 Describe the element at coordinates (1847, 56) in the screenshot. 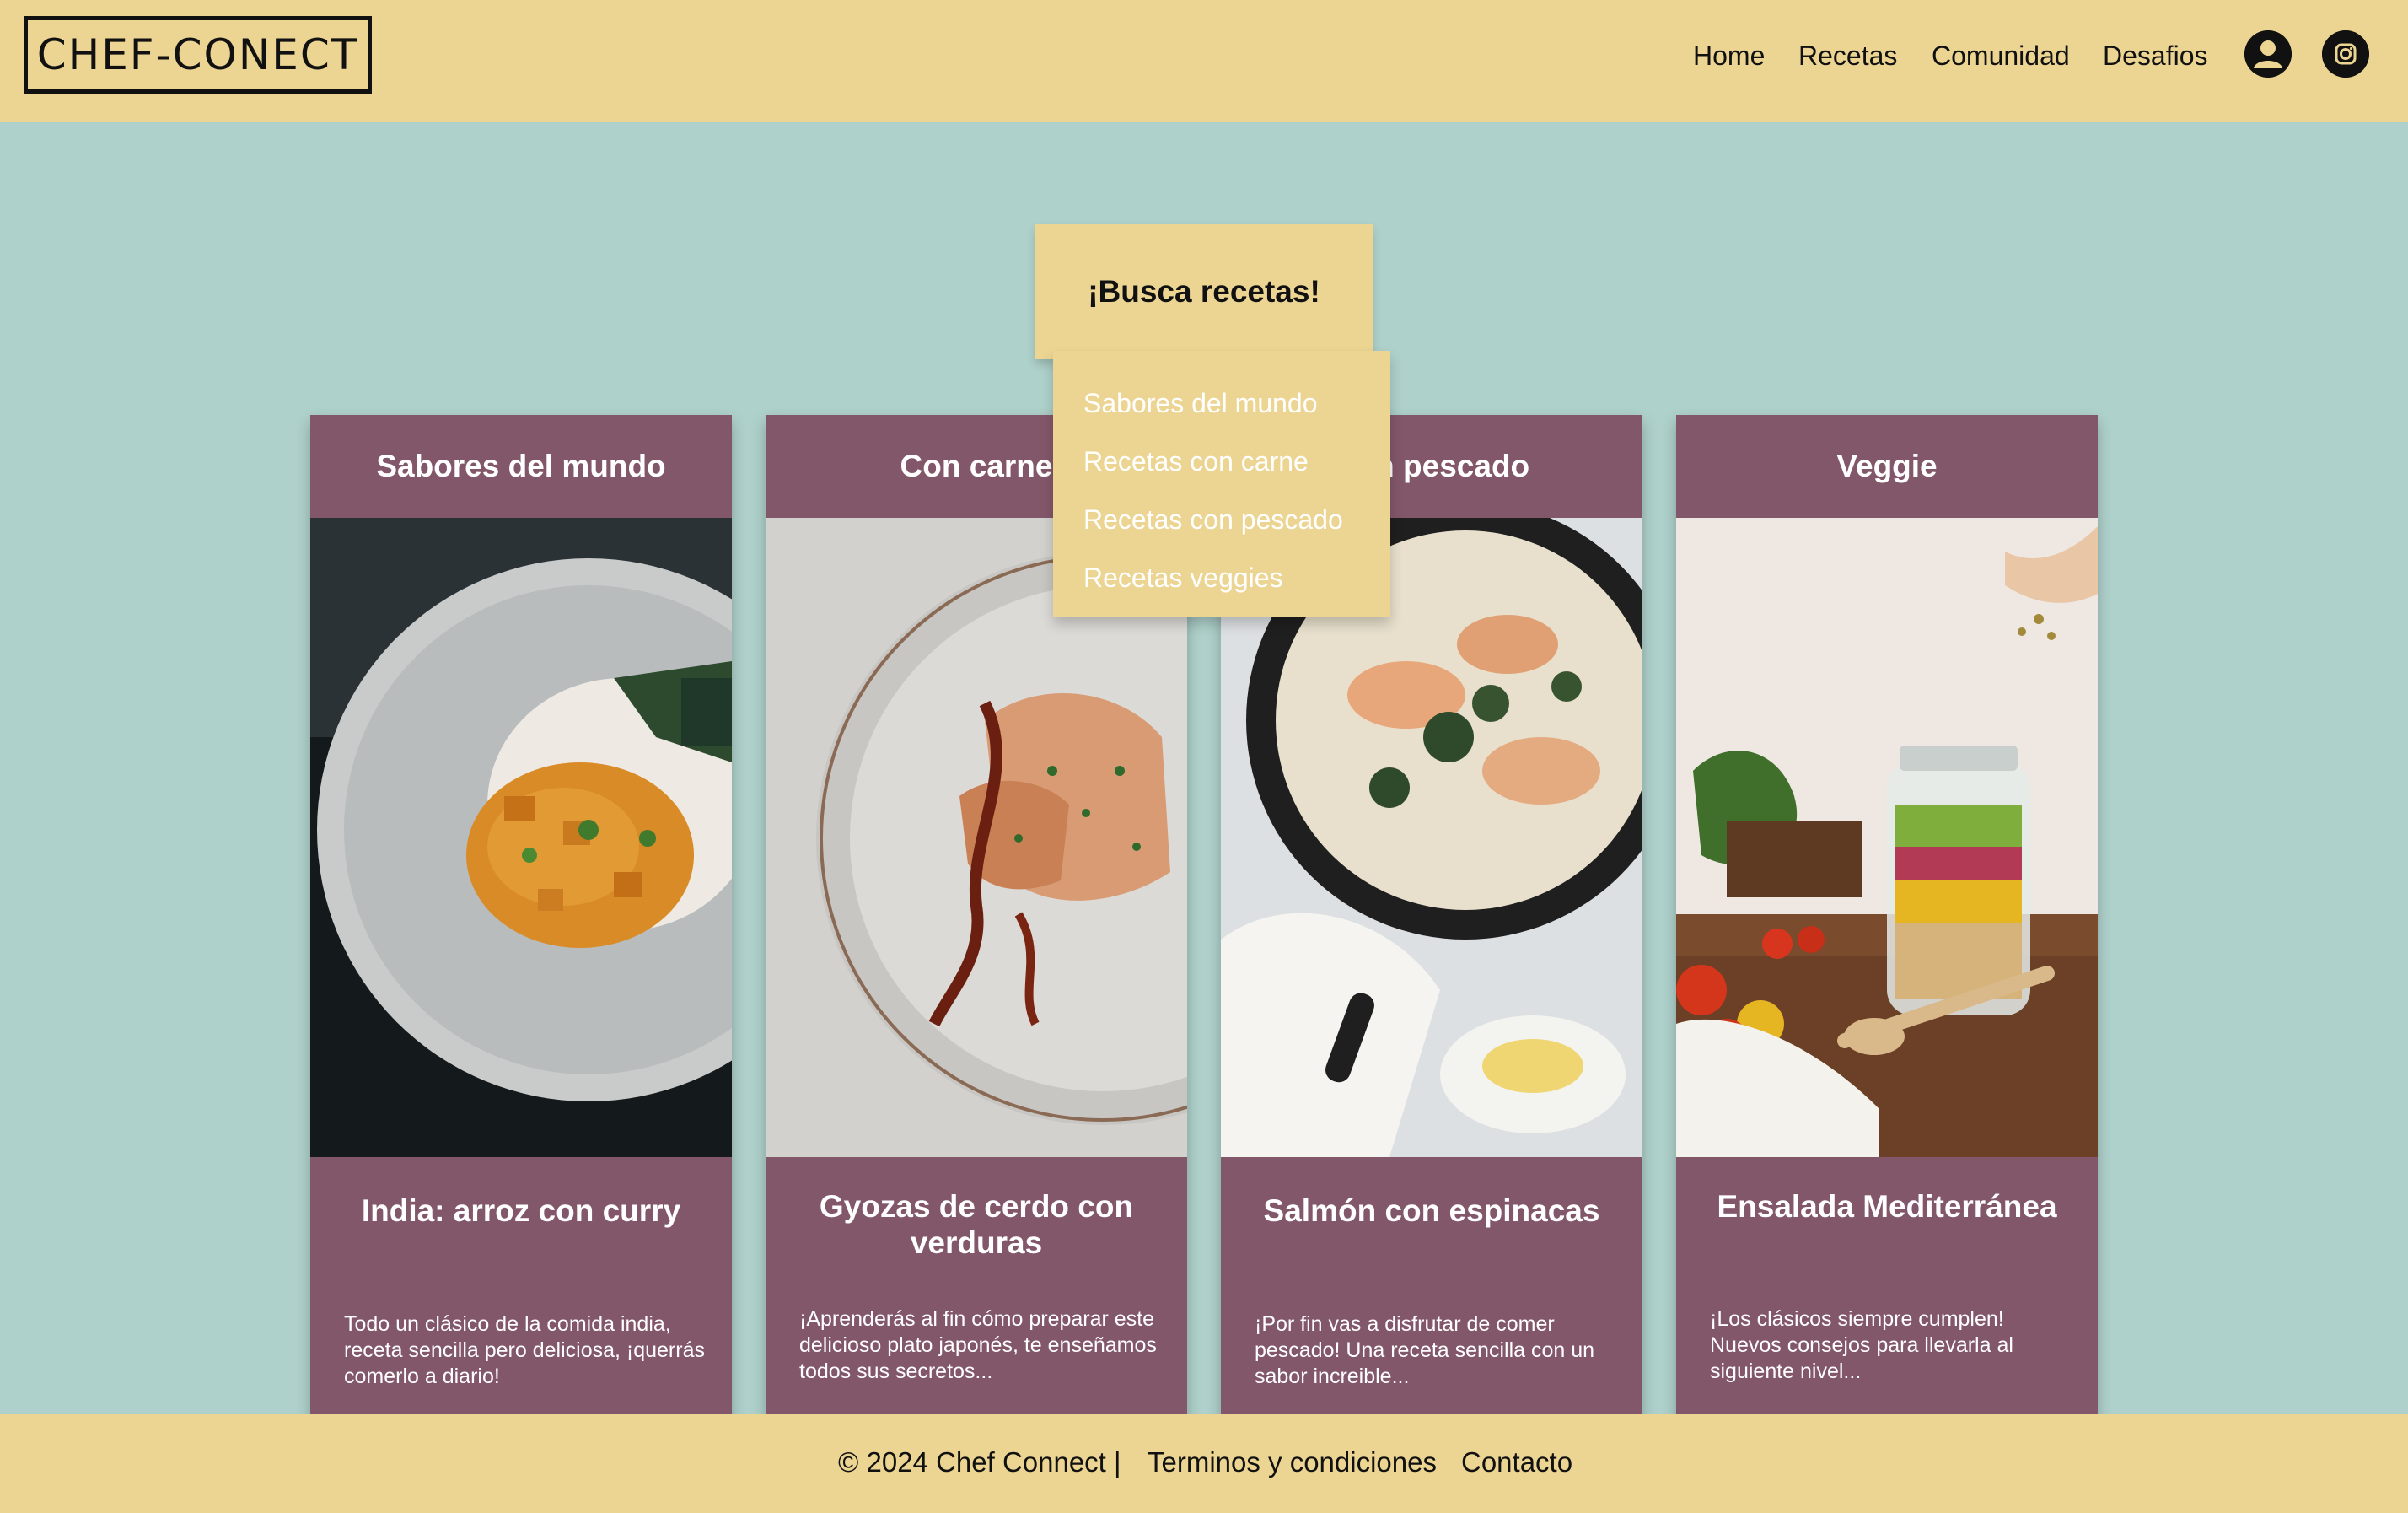

I see `nav-recetas-link: Recetas` at that location.